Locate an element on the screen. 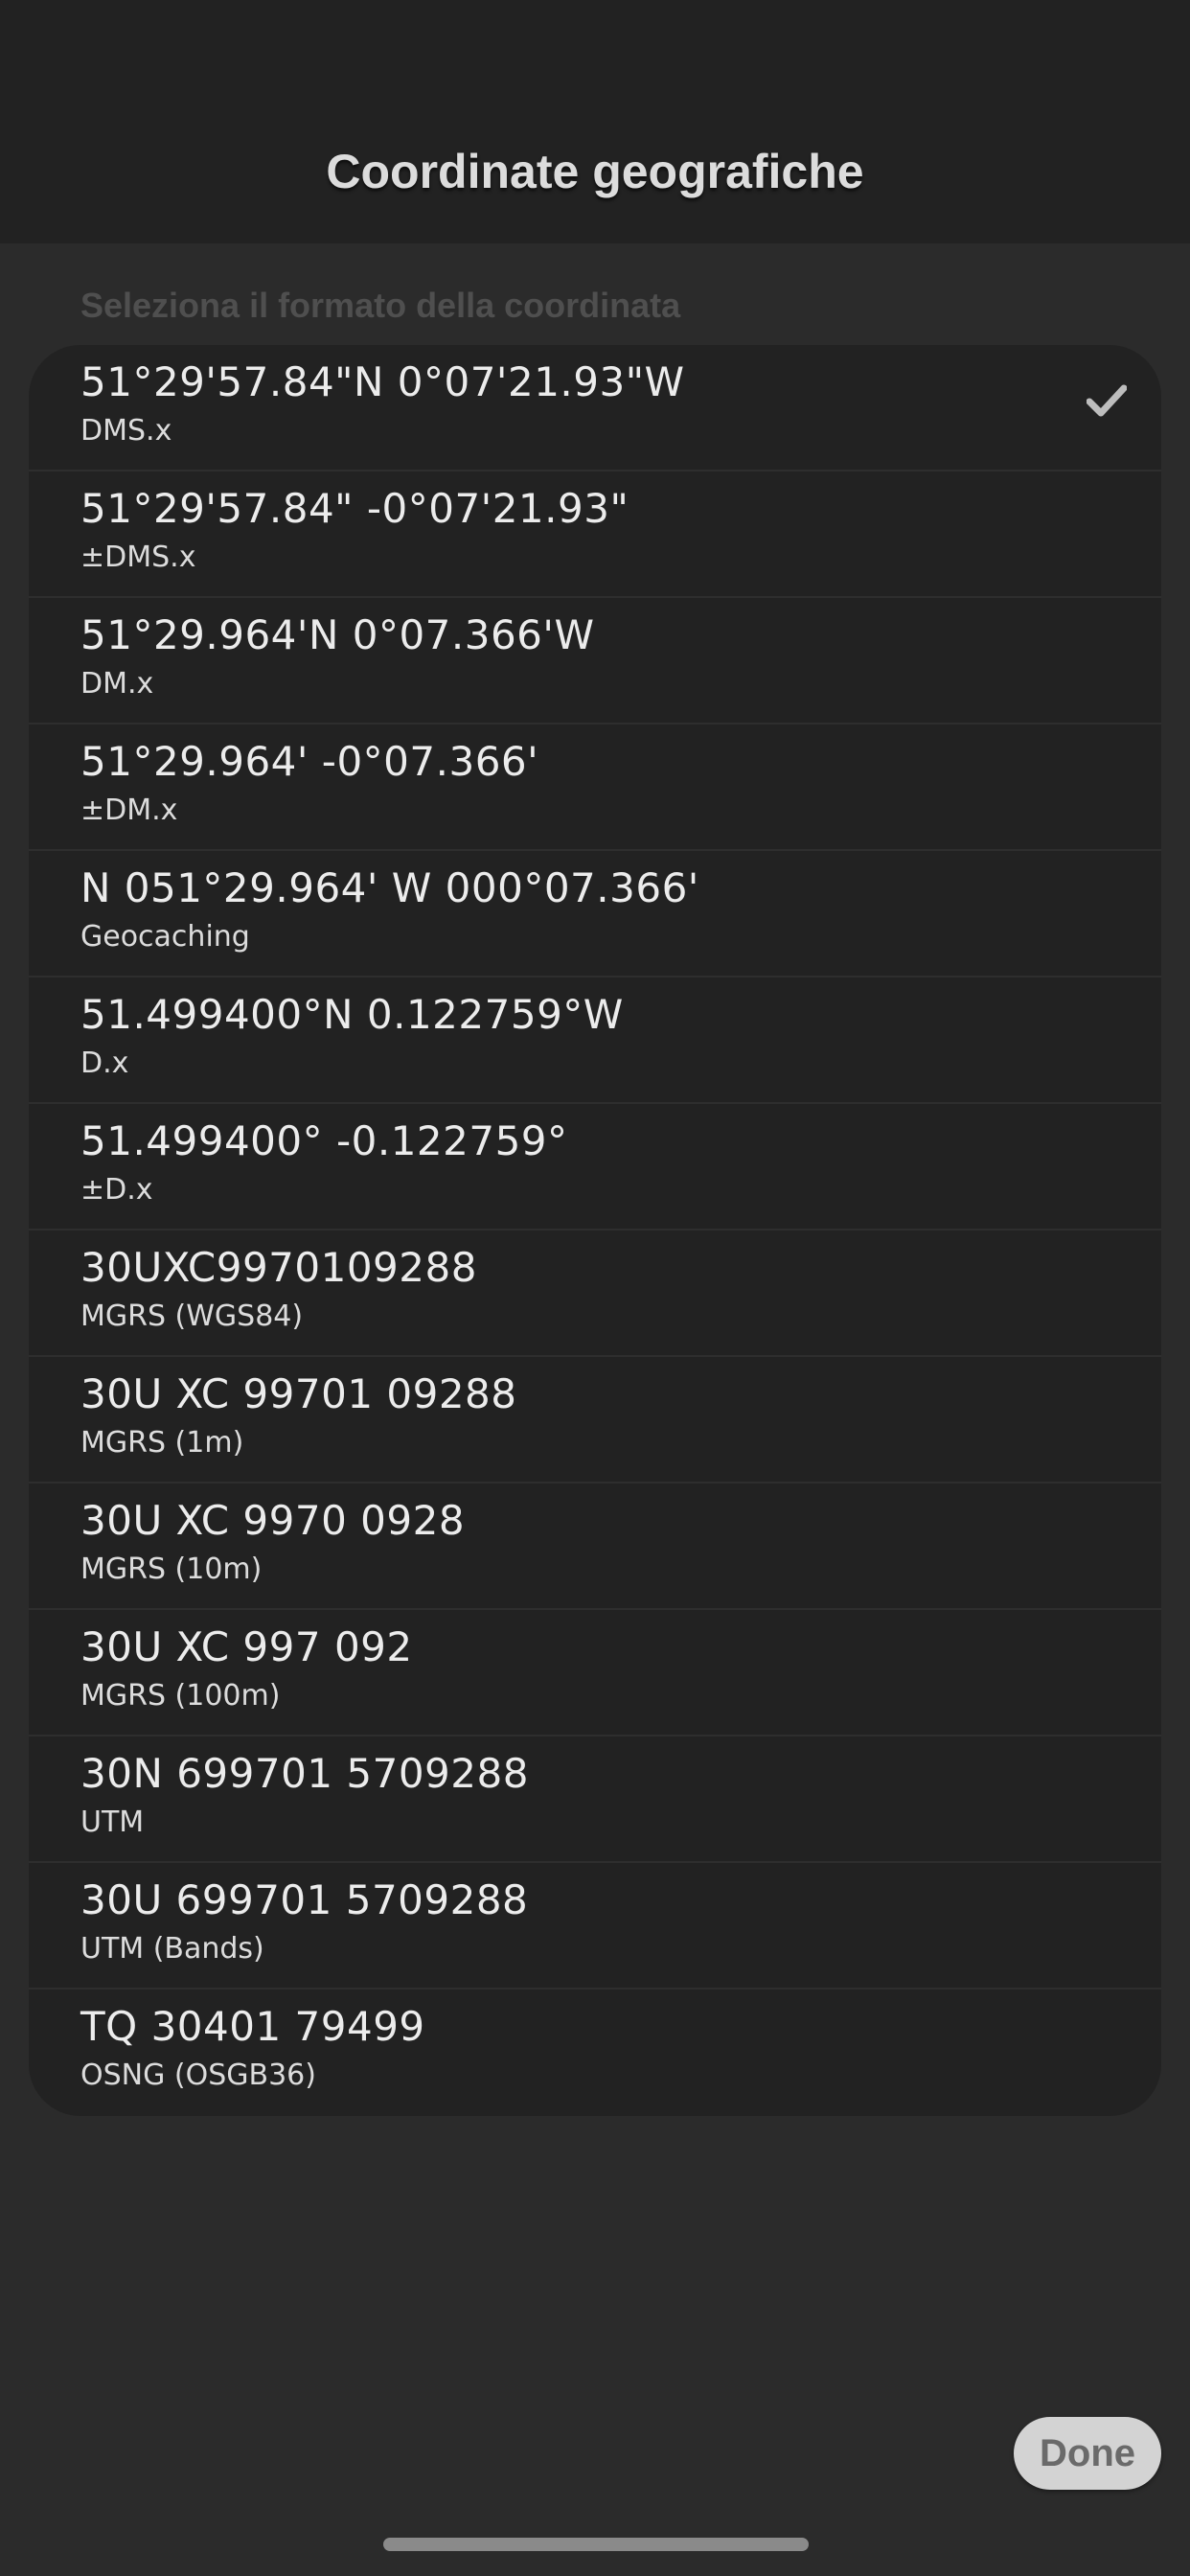  format-name: UTM is located at coordinates (113, 1822).